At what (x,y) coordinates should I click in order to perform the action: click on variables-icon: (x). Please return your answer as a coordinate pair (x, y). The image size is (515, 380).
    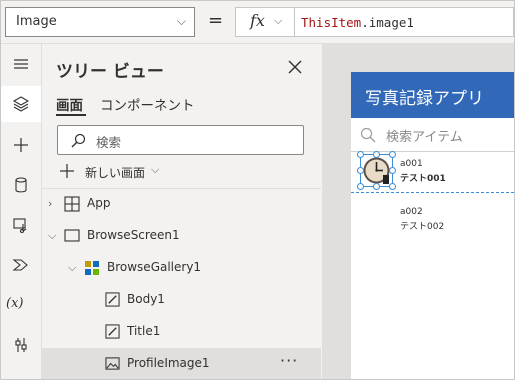
    Looking at the image, I should click on (15, 303).